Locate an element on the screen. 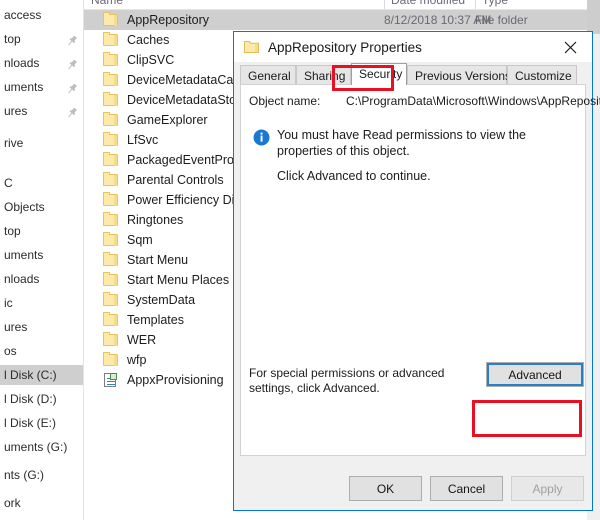  object-name-label: Object name: is located at coordinates (285, 101).